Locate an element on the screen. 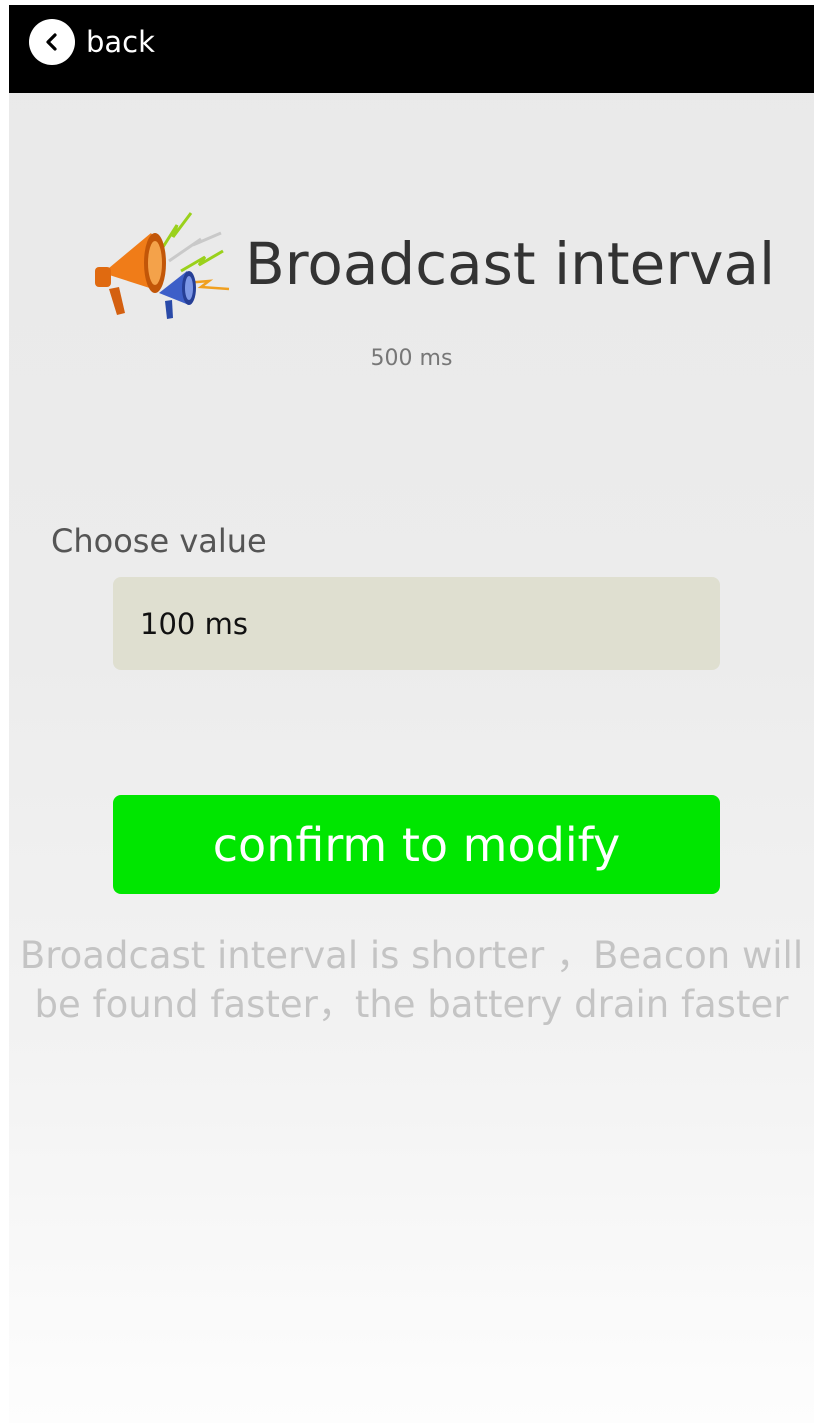 This screenshot has height=1423, width=814. confirm-button: confirm to modify is located at coordinates (416, 844).